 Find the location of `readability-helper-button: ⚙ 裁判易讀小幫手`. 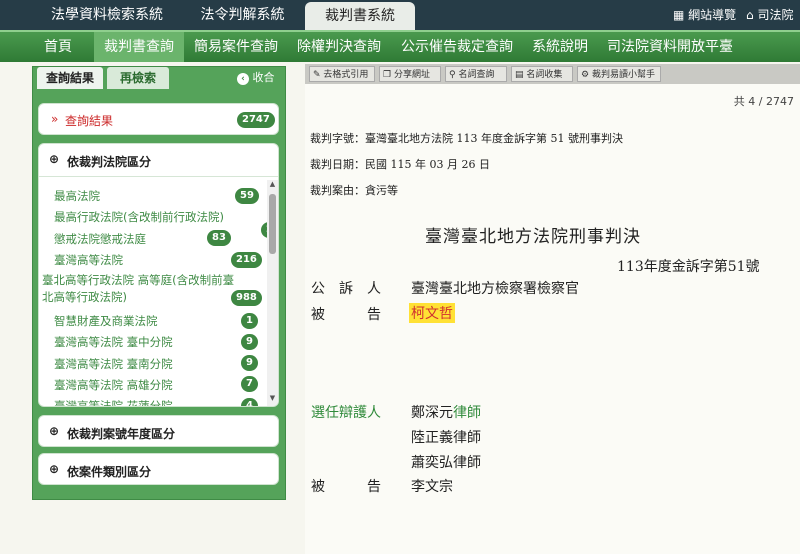

readability-helper-button: ⚙ 裁判易讀小幫手 is located at coordinates (619, 74).